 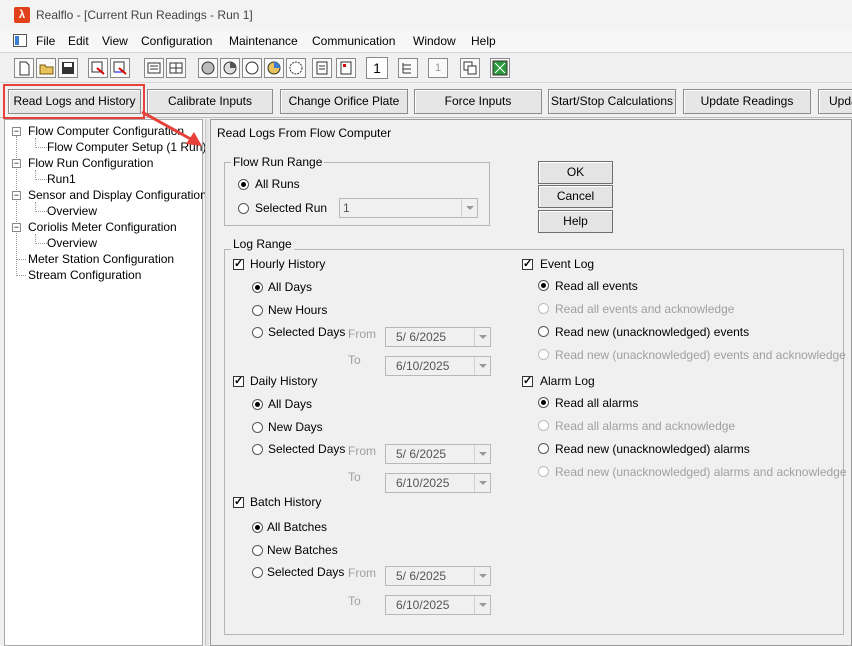 I want to click on force-inputs-button: Force Inputs, so click(x=478, y=101).